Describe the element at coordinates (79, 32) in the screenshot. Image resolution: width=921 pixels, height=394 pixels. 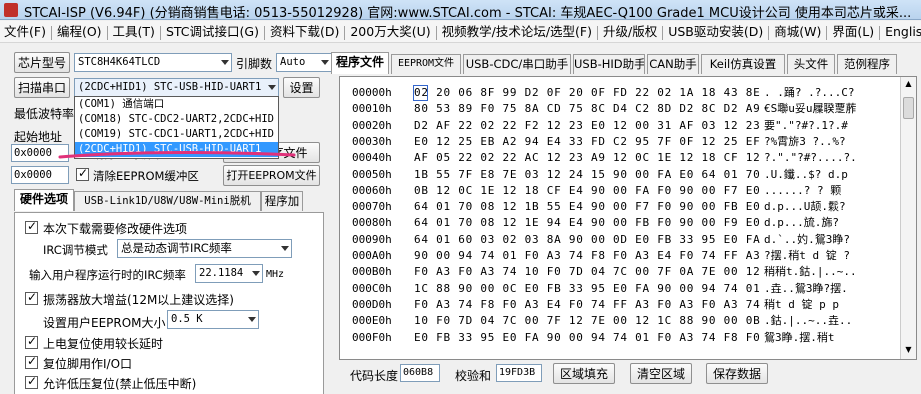
I see `menu-program: 编程(O)` at that location.